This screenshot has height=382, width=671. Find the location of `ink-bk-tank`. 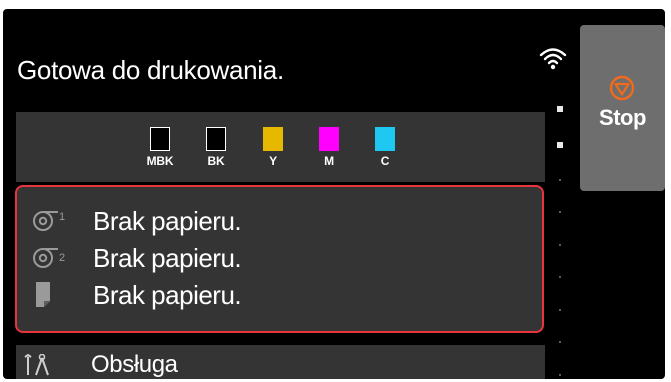

ink-bk-tank is located at coordinates (216, 139).